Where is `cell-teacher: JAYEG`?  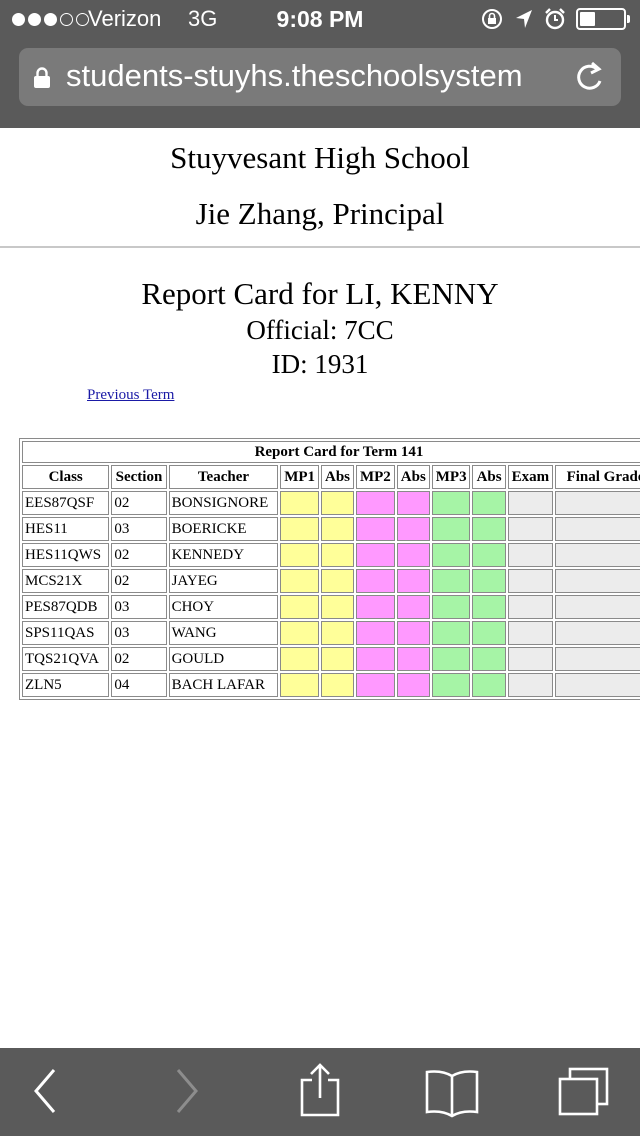 cell-teacher: JAYEG is located at coordinates (223, 581).